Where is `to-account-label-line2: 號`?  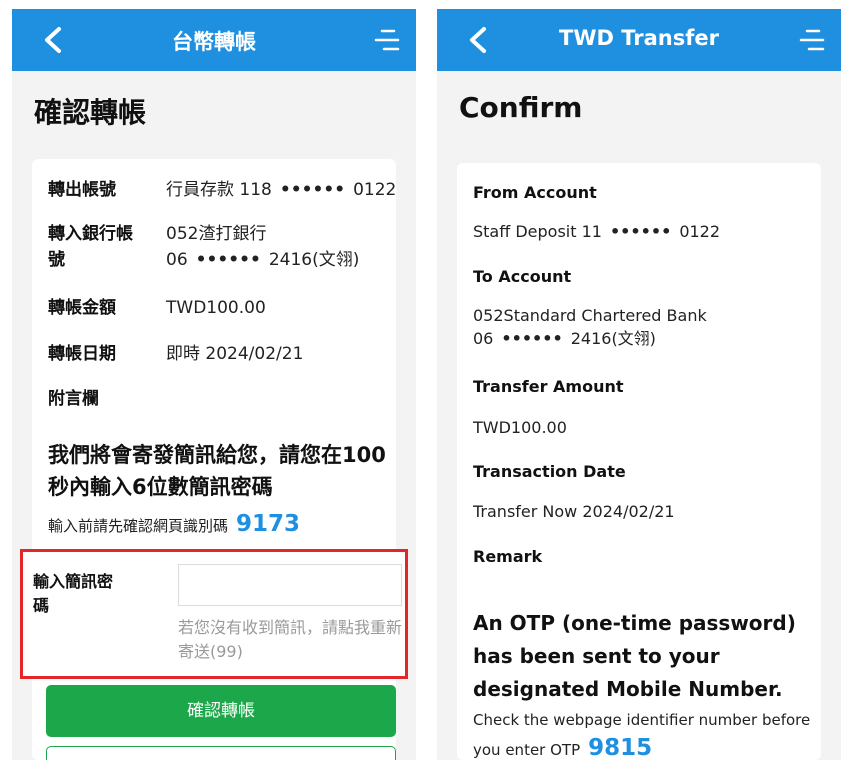
to-account-label-line2: 號 is located at coordinates (56, 260).